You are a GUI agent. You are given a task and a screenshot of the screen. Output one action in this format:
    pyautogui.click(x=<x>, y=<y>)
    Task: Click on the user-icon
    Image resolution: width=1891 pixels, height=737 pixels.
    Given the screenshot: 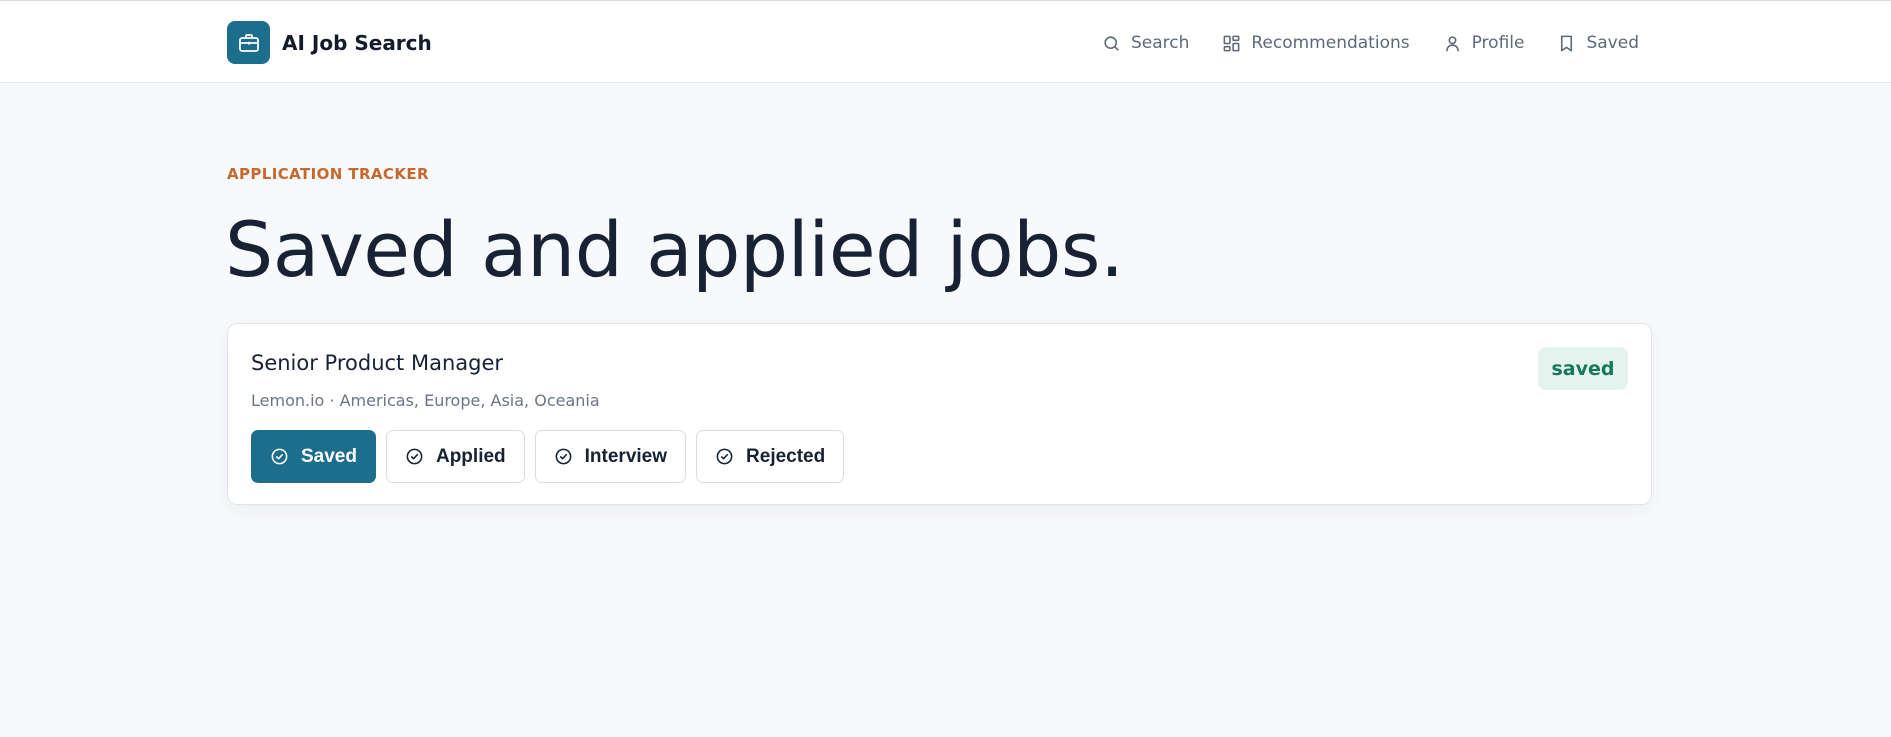 What is the action you would take?
    pyautogui.click(x=1452, y=43)
    